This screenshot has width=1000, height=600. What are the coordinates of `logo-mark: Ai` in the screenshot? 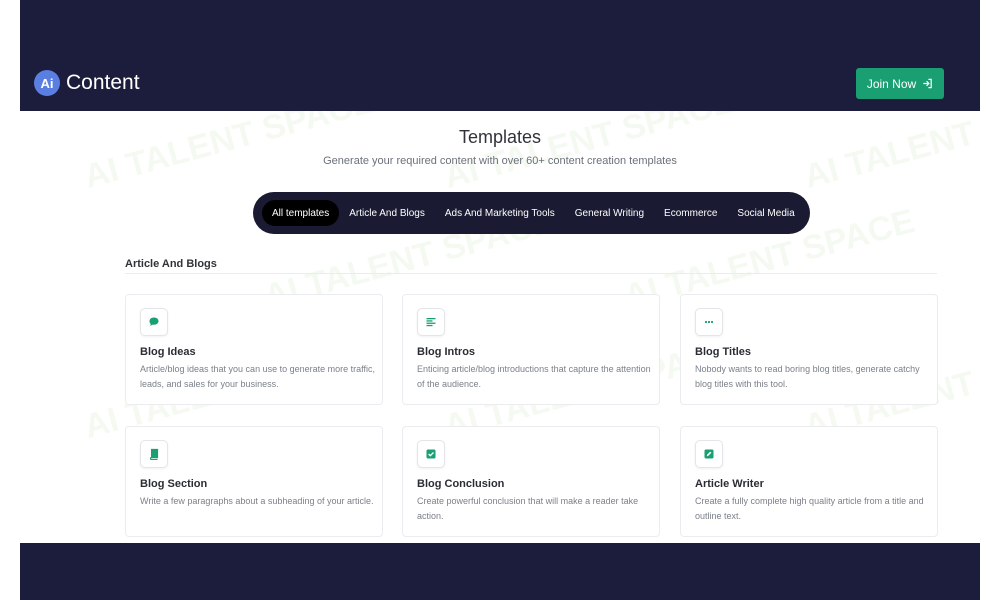 It's located at (47, 83).